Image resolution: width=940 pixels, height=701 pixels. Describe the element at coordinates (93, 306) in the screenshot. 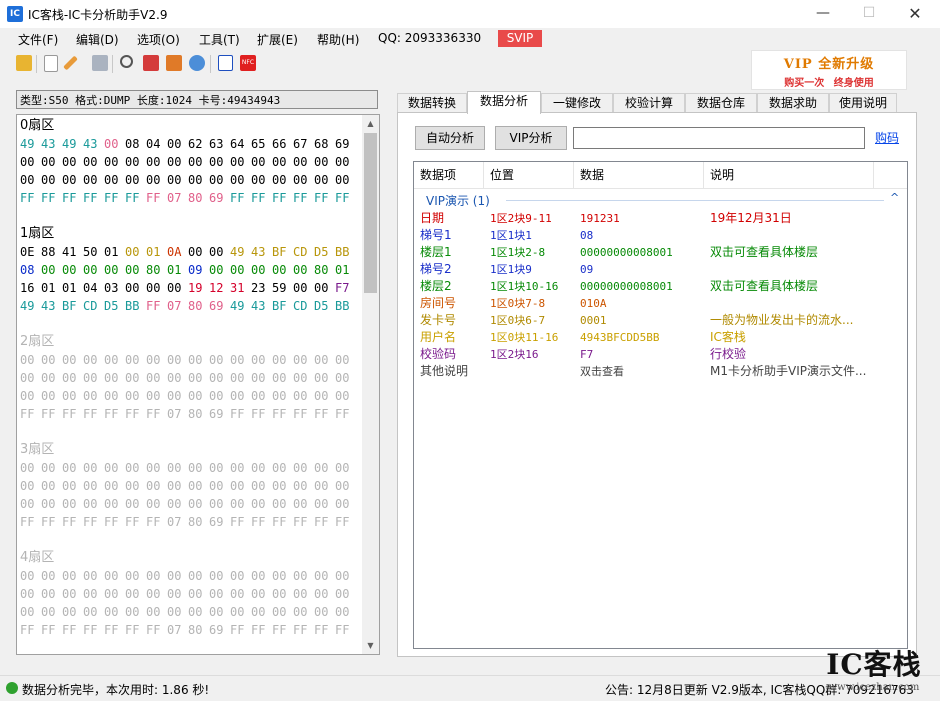

I see `hex-byte: CD` at that location.